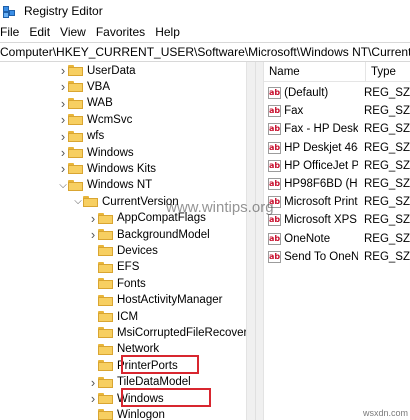  Describe the element at coordinates (337, 220) in the screenshot. I see `value-row: abMicrosoft XPS D REG_SZ` at that location.